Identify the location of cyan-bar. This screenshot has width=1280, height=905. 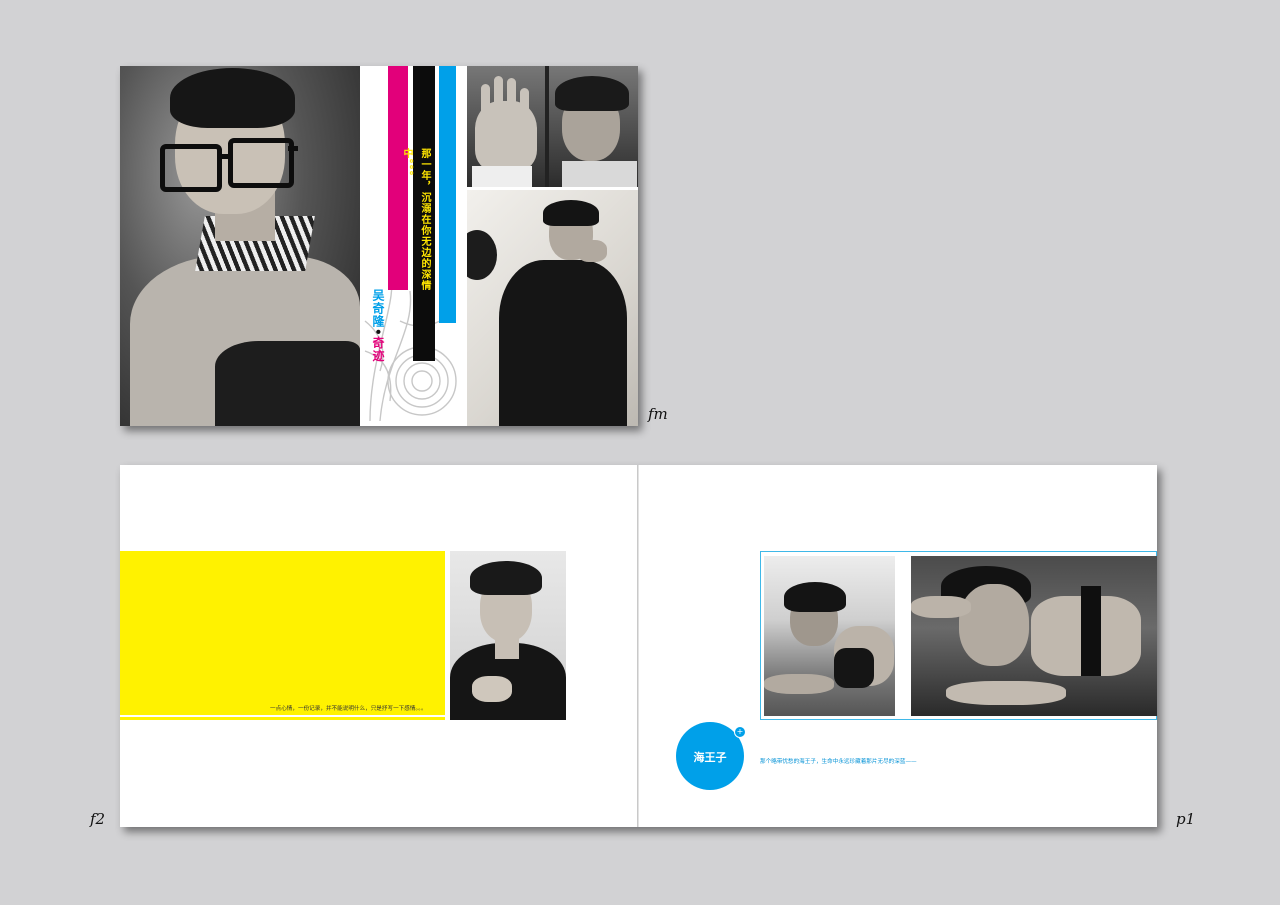
(447, 194).